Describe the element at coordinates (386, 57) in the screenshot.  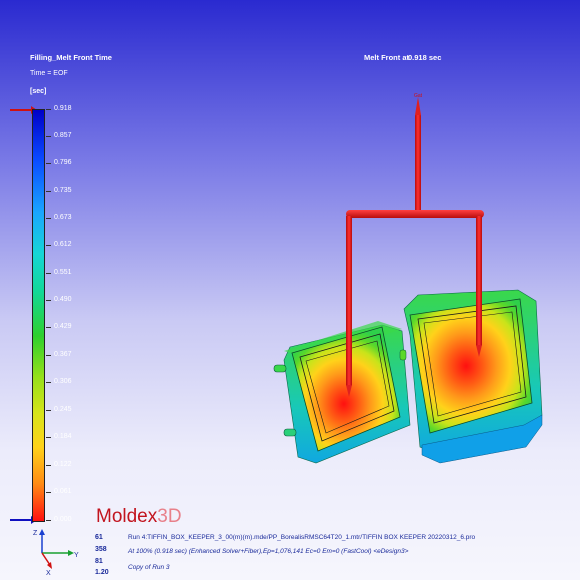
I see `melt-front-label: Melt Front at` at that location.